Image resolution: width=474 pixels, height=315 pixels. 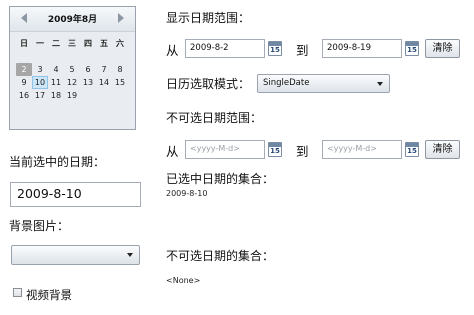 What do you see at coordinates (75, 194) in the screenshot?
I see `current-date-field: 2009-8-10` at bounding box center [75, 194].